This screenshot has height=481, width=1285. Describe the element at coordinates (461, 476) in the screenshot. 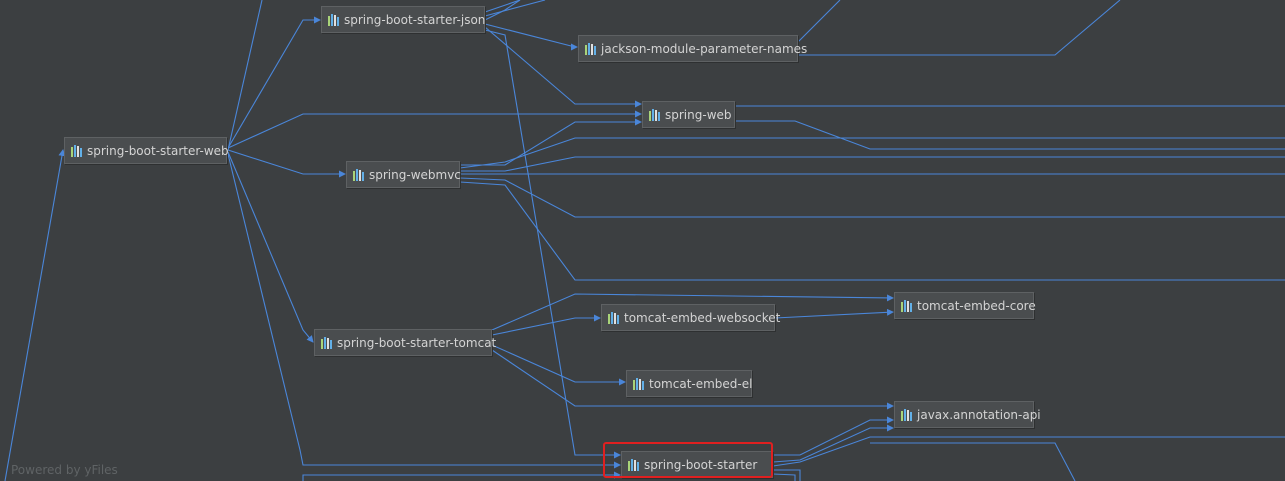

I see `edge-offscreen-lower-left` at that location.